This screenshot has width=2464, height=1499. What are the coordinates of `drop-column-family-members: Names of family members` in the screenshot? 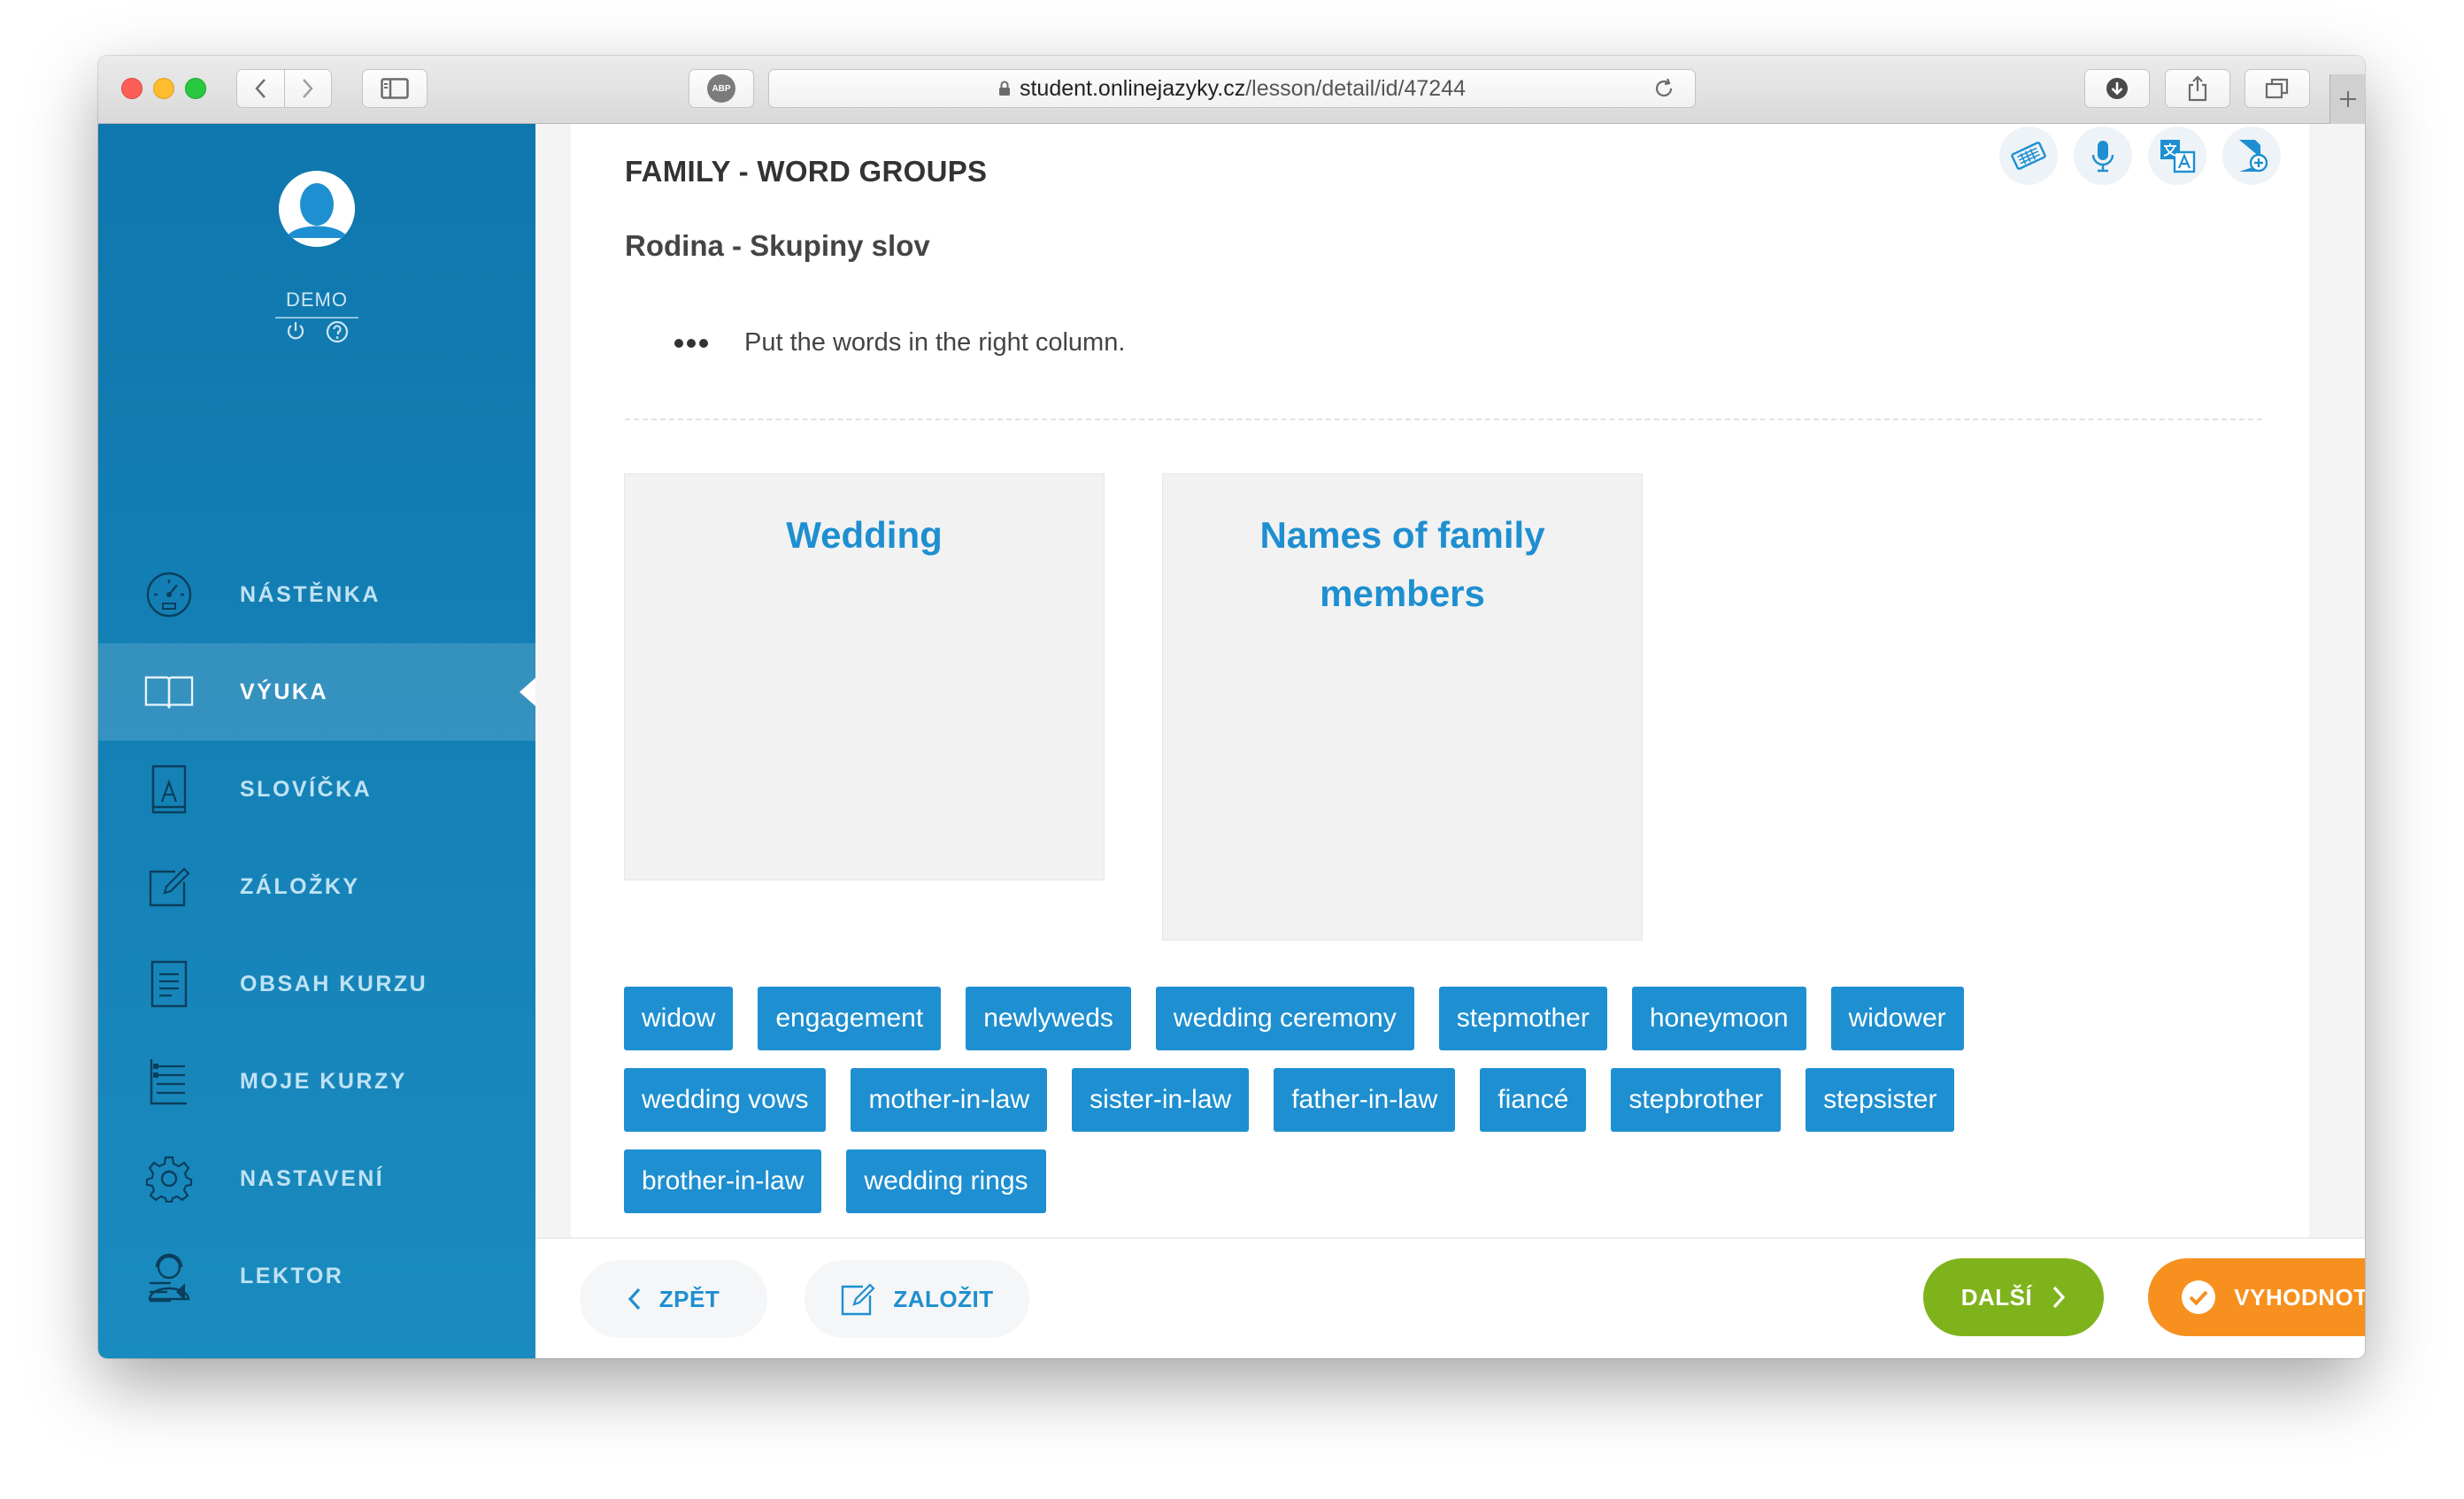 It's located at (1402, 707).